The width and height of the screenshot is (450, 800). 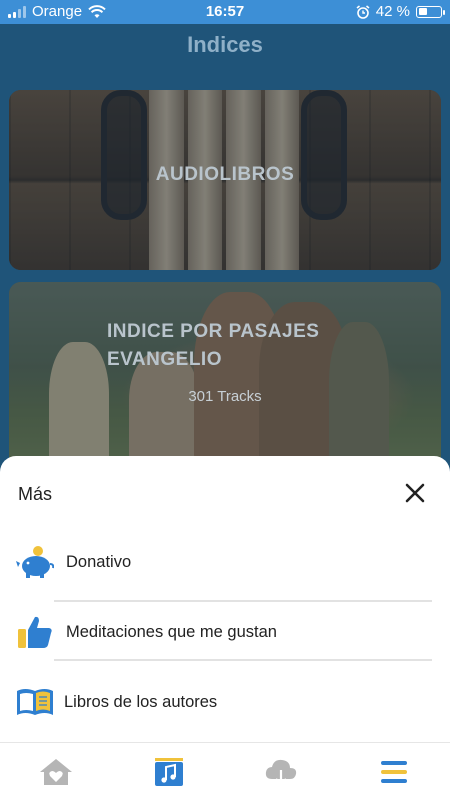 I want to click on tab-home, so click(x=56, y=771).